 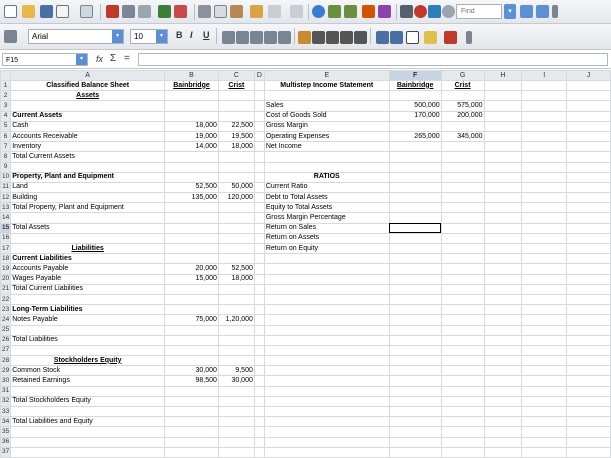 What do you see at coordinates (326, 432) in the screenshot?
I see `cell-E35` at bounding box center [326, 432].